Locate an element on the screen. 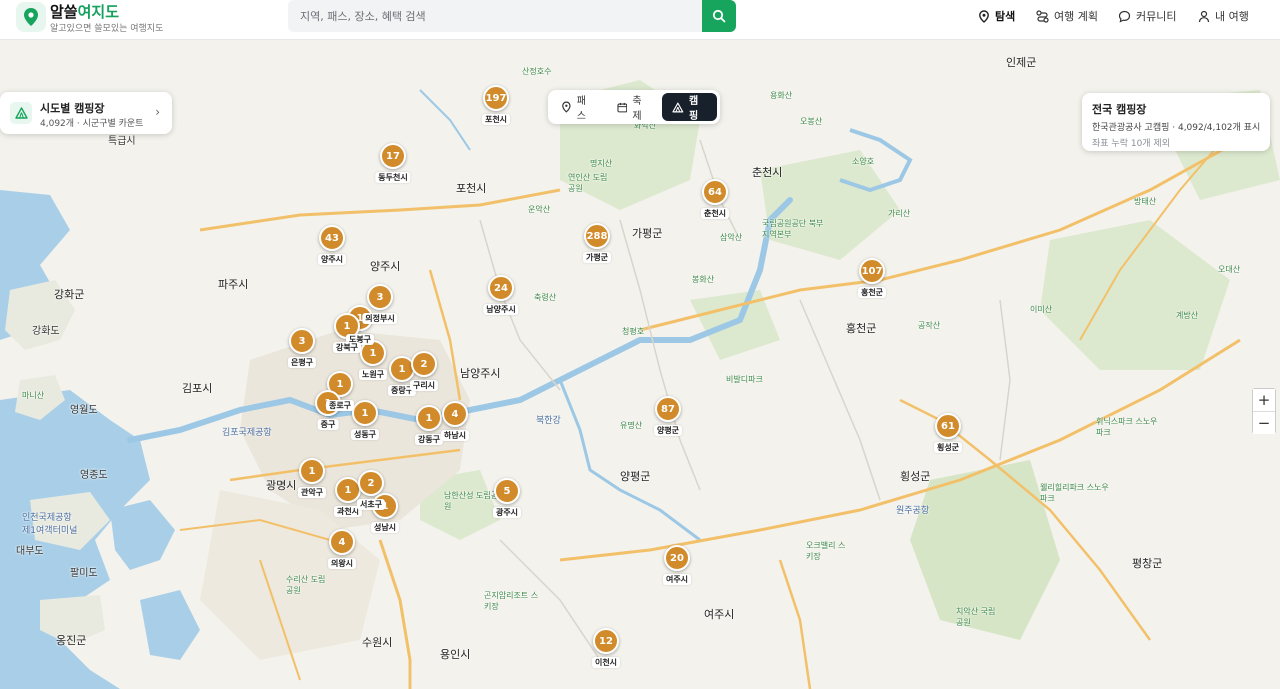  cluster-marker: 5 is located at coordinates (507, 491).